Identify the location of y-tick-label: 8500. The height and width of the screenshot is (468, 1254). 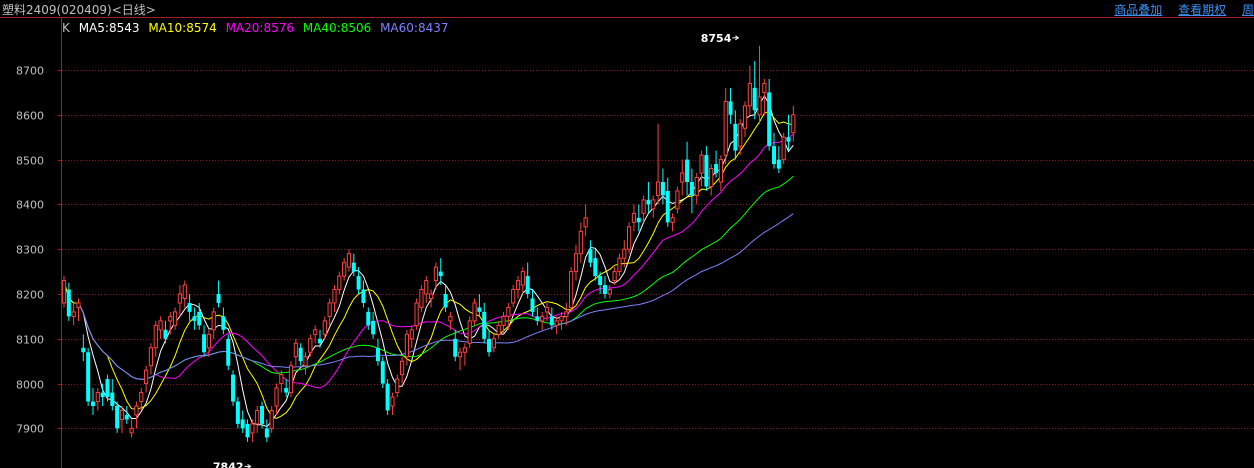
(30, 161).